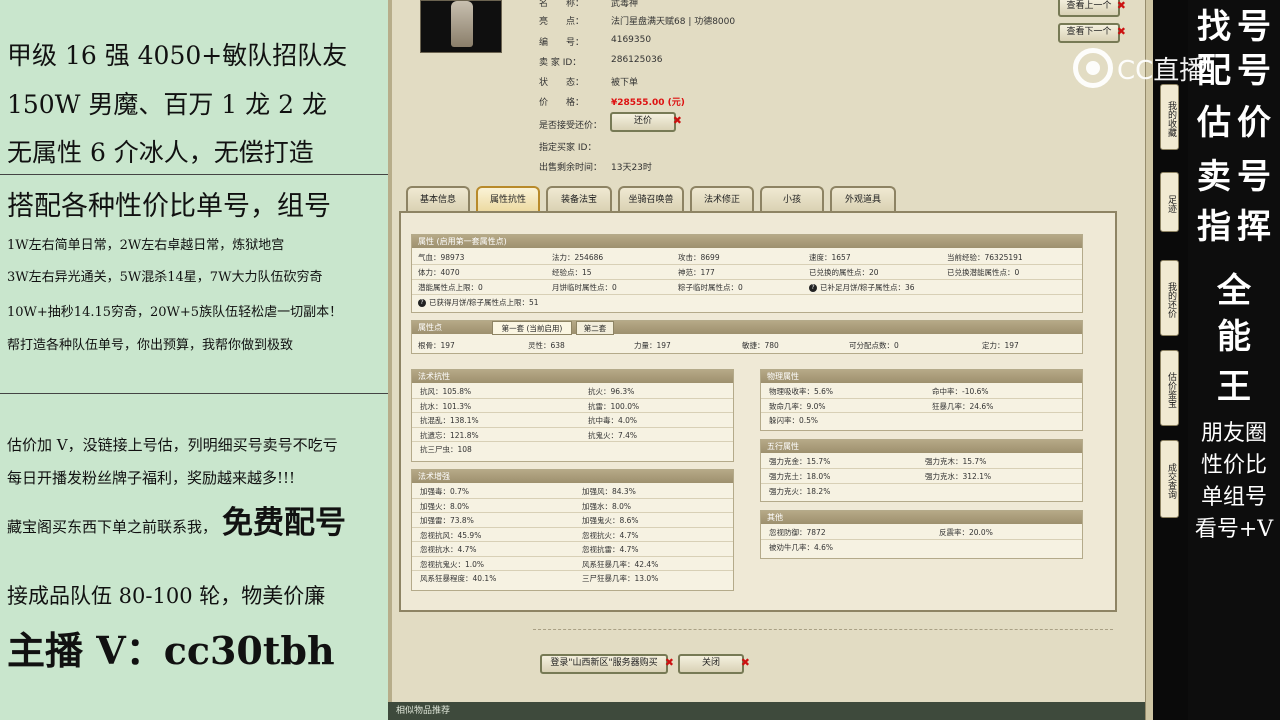  What do you see at coordinates (1234, 360) in the screenshot?
I see `promo-overlay-right: 找号配号估价卖号指挥全能王 朋友圈 性价比 单组号 看号+V` at bounding box center [1234, 360].